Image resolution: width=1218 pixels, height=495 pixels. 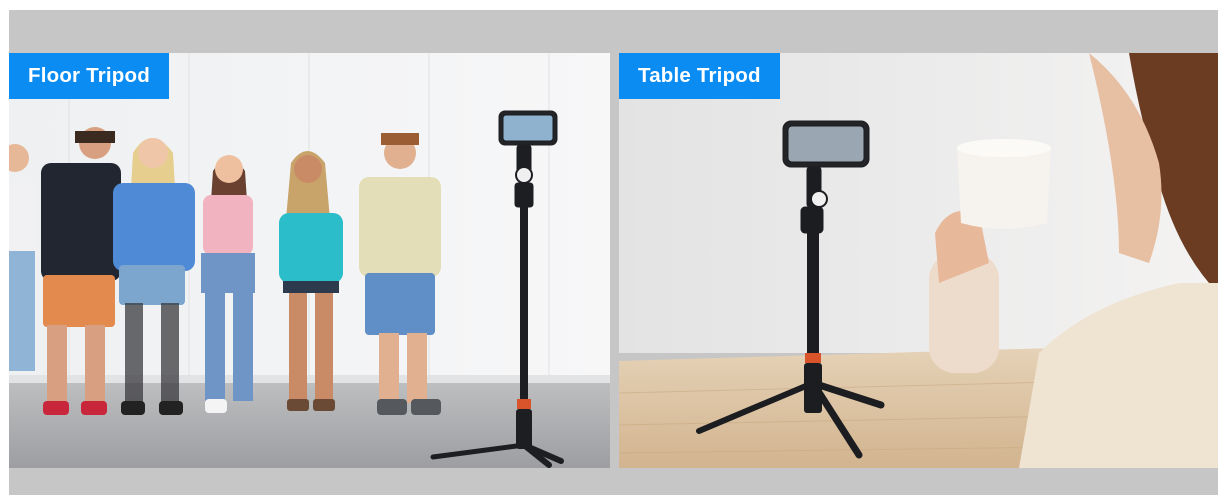 I want to click on table-tripod-label: Table Tripod, so click(x=699, y=76).